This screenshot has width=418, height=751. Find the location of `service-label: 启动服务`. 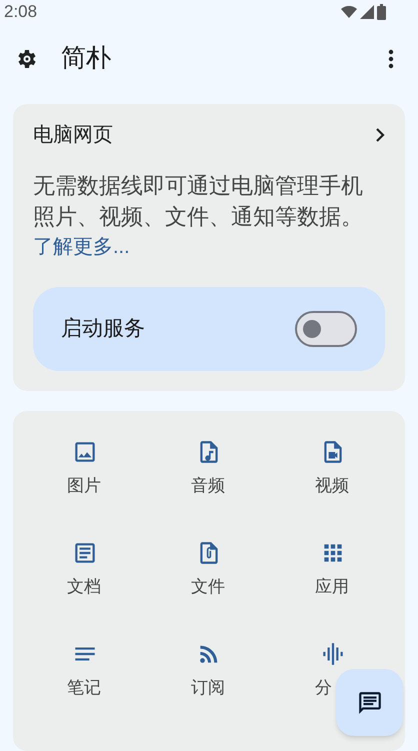

service-label: 启动服务 is located at coordinates (103, 329).